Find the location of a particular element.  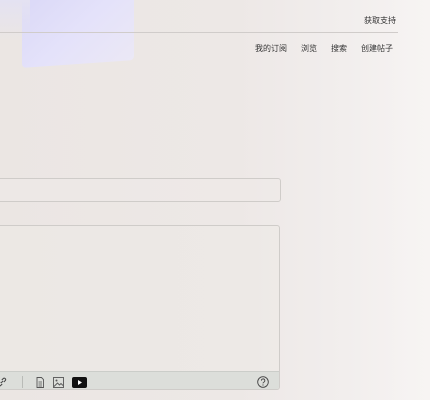

nav-my-subscriptions: 我的订阅 is located at coordinates (271, 48).